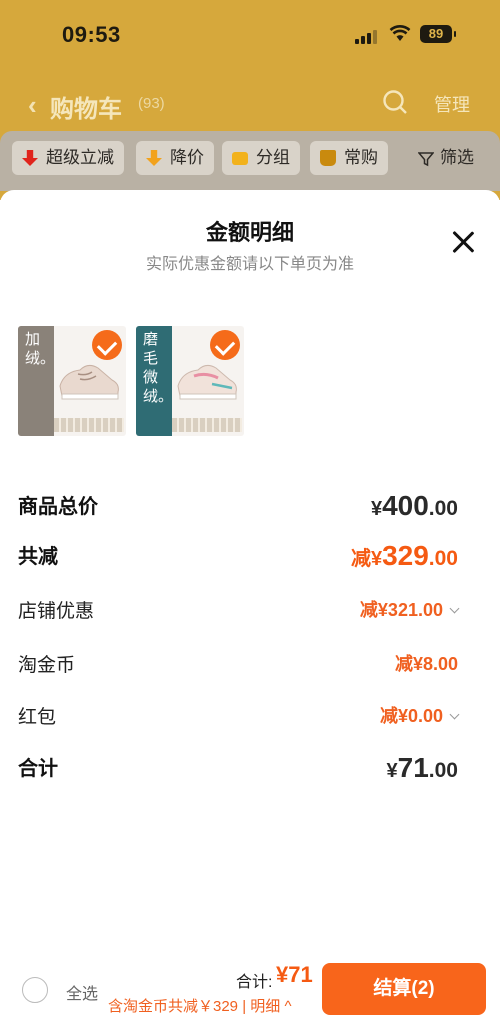 Image resolution: width=500 pixels, height=1027 pixels. I want to click on row-label: 店铺优惠, so click(56, 611).